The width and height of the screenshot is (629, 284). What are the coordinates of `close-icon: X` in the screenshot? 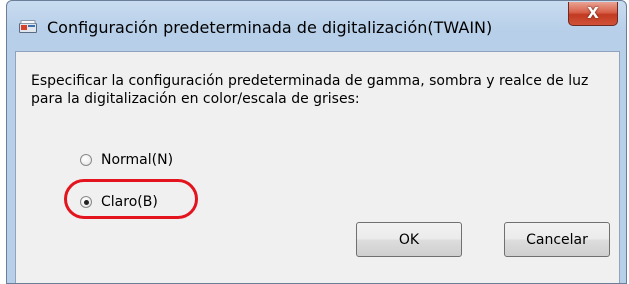 It's located at (593, 13).